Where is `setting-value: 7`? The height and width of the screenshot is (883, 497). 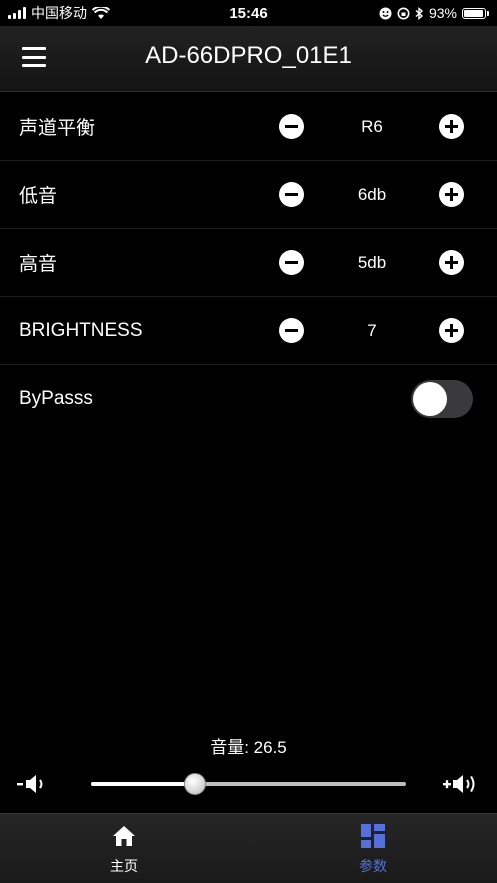 setting-value: 7 is located at coordinates (372, 330).